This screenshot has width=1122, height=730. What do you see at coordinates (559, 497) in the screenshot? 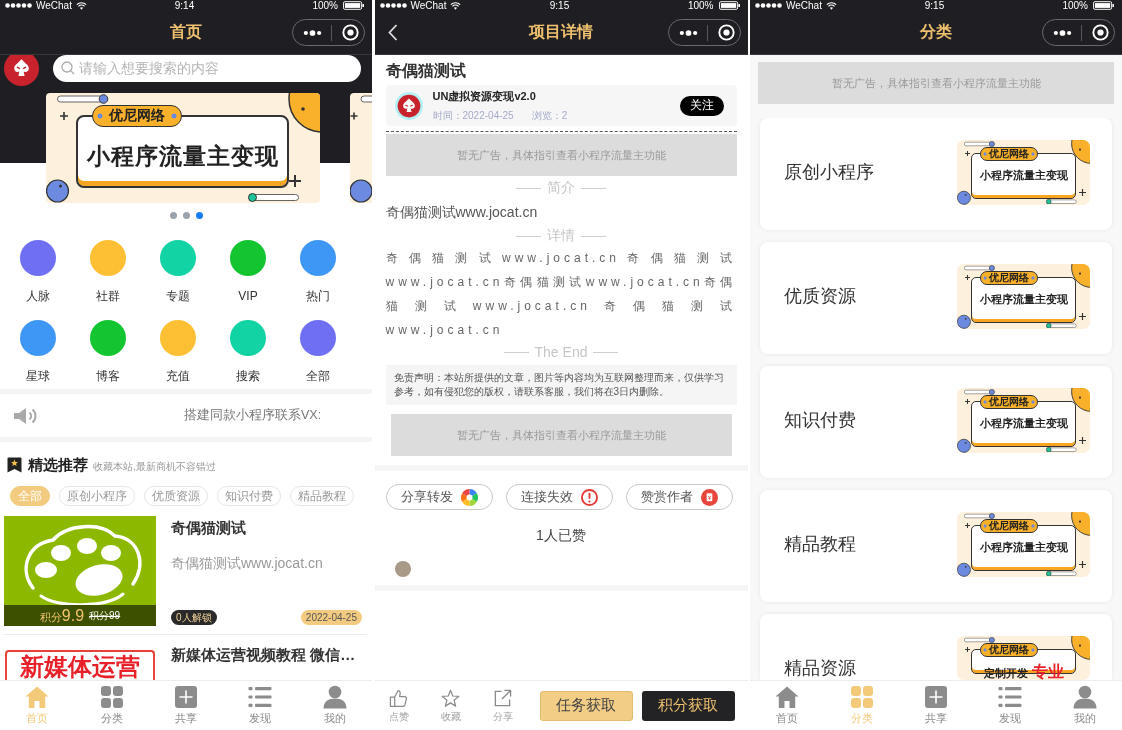
I see `report-link-button: 连接失效` at bounding box center [559, 497].